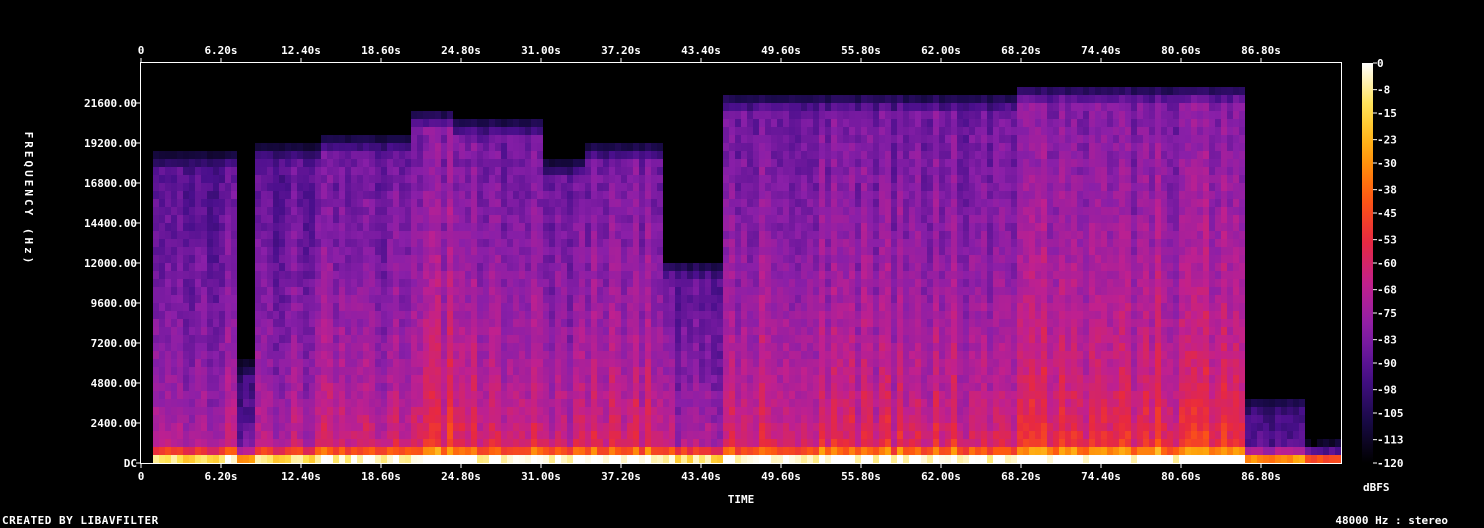 The image size is (1484, 528). I want to click on colorbar-tick-label: -30, so click(1387, 163).